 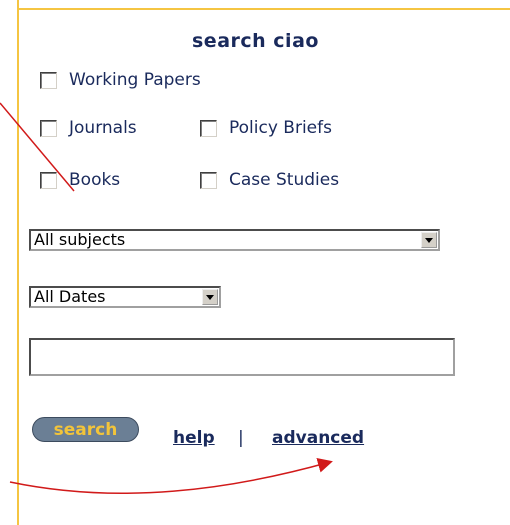 I want to click on panel-top-border, so click(x=263, y=9).